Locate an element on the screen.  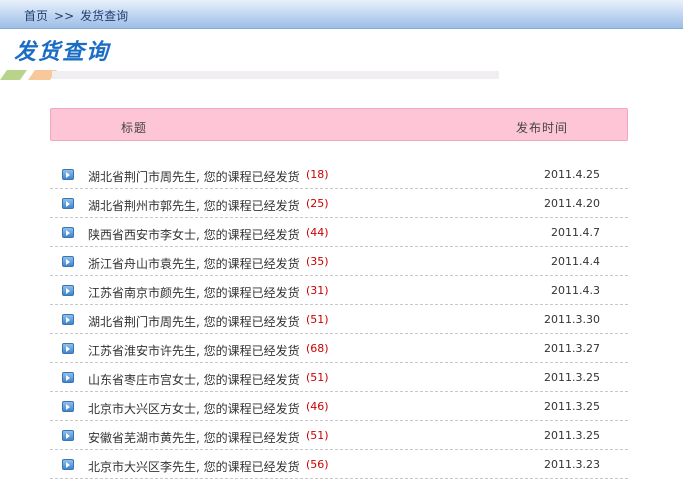
item-view-count: (35) is located at coordinates (317, 261).